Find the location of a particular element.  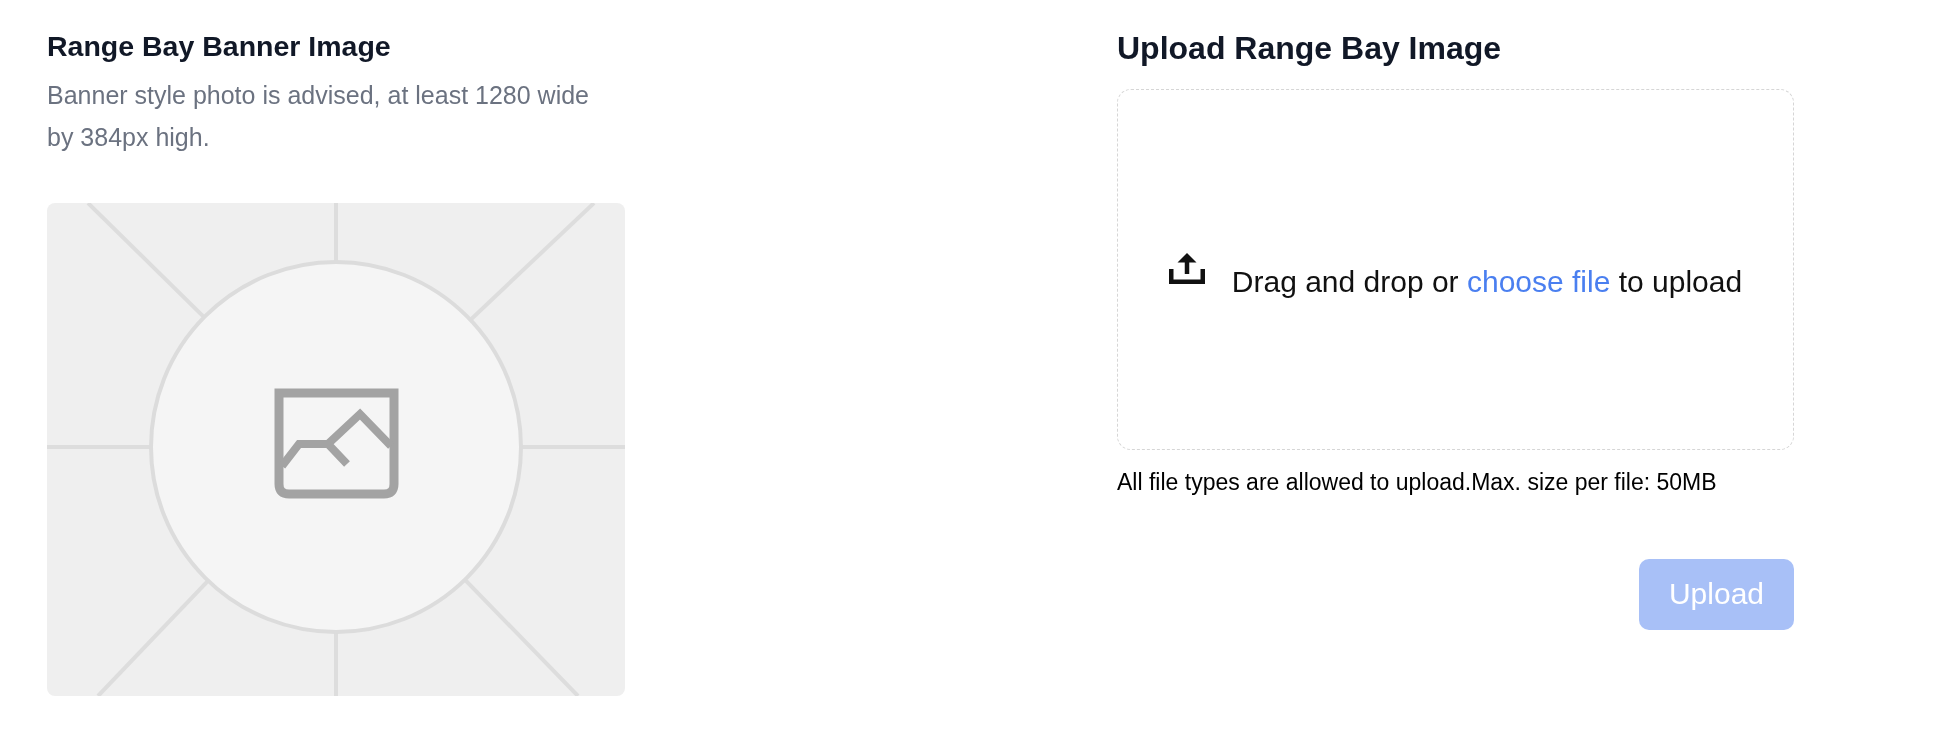

image-icon is located at coordinates (336, 443).